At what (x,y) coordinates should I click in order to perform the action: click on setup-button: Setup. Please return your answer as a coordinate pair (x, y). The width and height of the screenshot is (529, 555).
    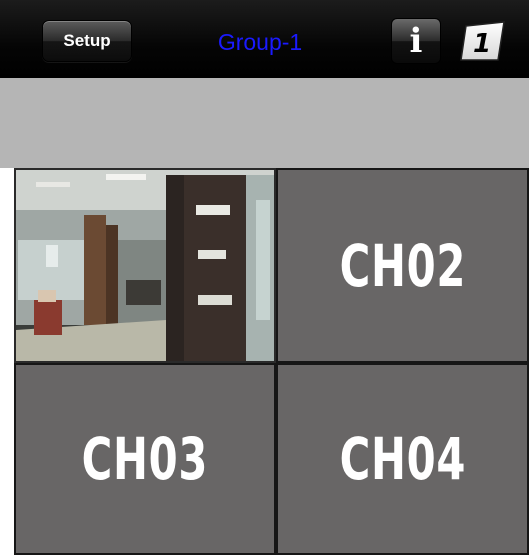
    Looking at the image, I should click on (87, 41).